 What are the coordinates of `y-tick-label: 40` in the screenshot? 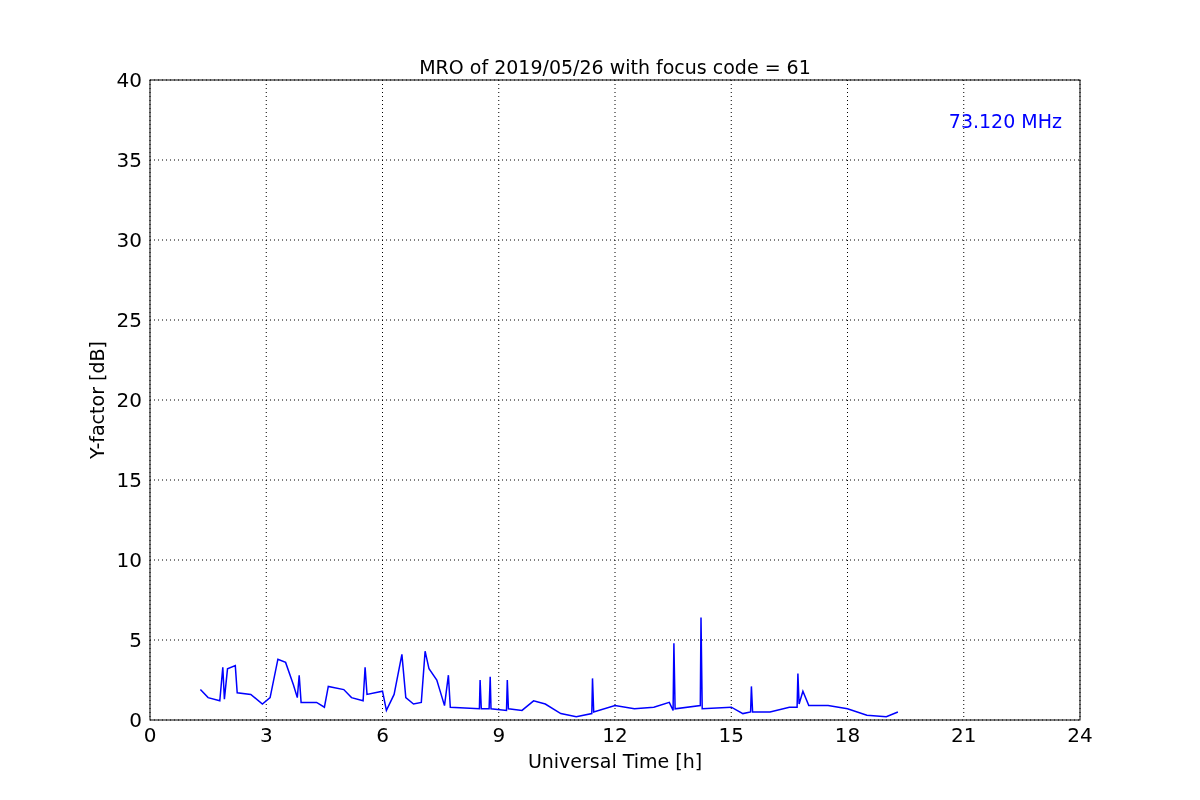 It's located at (129, 80).